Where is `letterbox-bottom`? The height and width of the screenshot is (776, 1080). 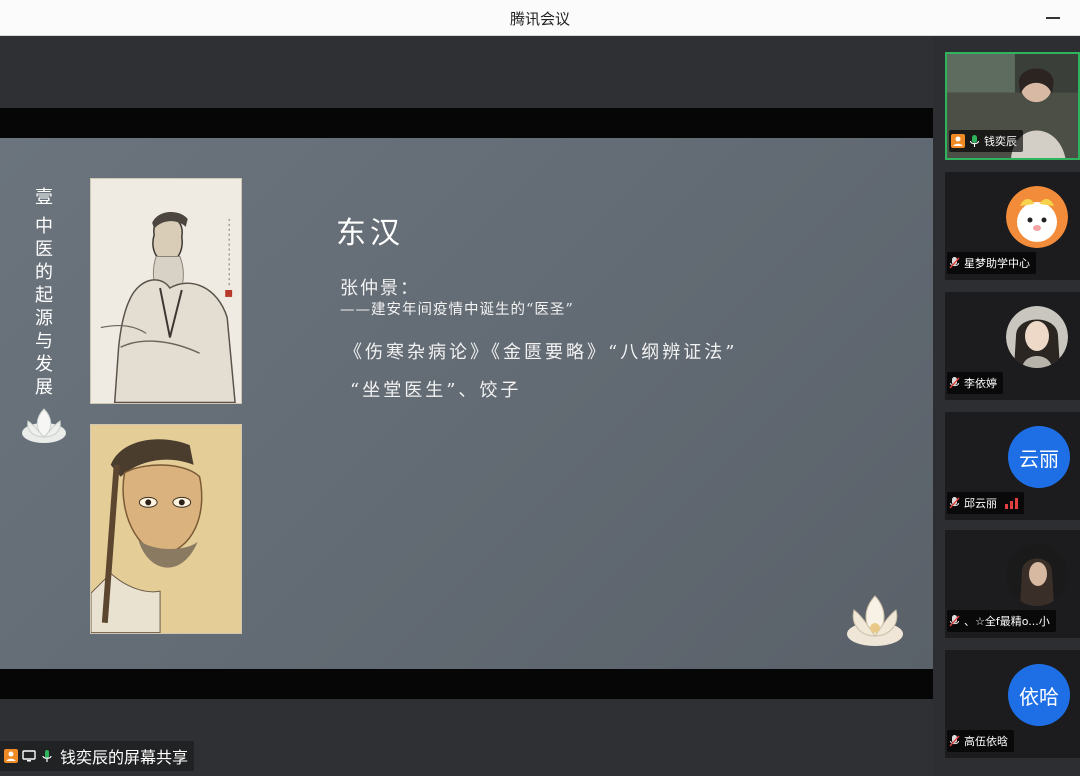 letterbox-bottom is located at coordinates (466, 684).